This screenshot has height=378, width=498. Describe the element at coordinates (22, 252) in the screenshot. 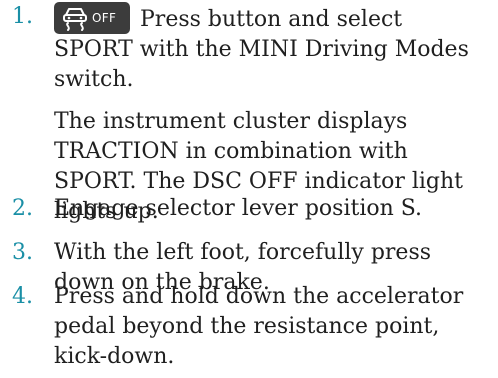

I see `step-number: 3.` at that location.